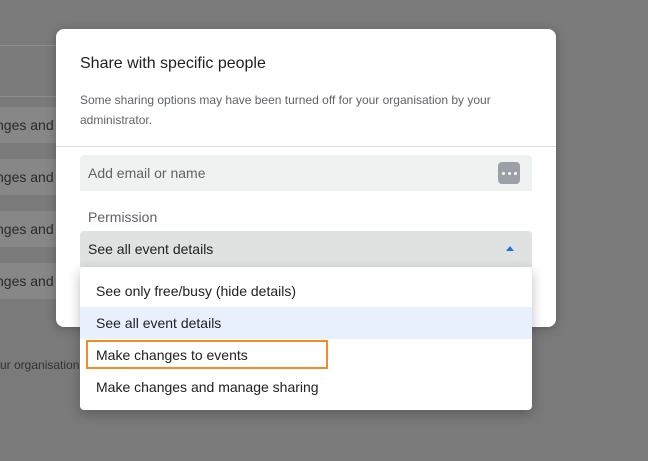  I want to click on permission-value: See all event details, so click(151, 249).